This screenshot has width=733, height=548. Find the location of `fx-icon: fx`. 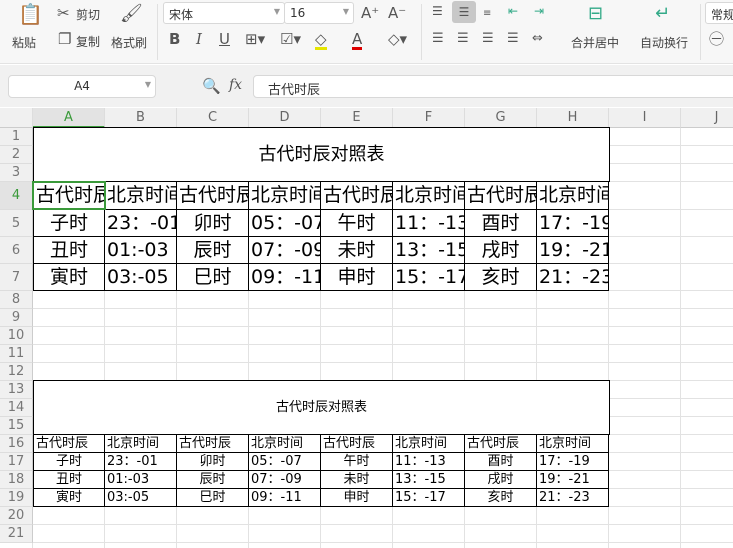

fx-icon: fx is located at coordinates (235, 85).